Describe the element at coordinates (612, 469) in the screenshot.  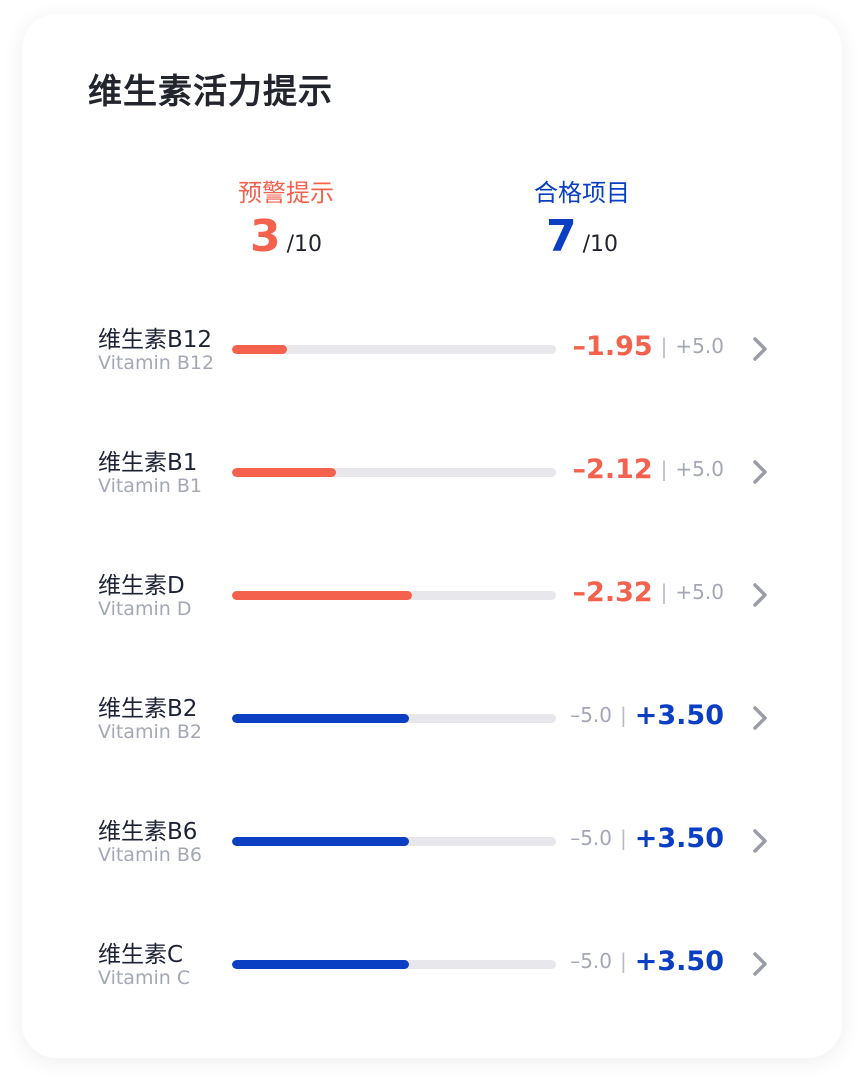
I see `vitamin-value: –2.12` at that location.